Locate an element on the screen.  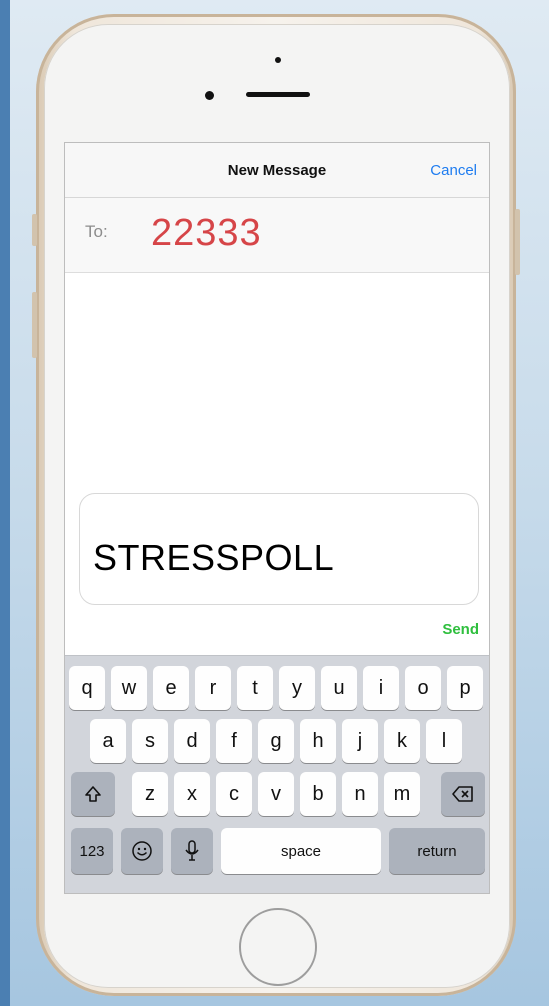
emoji-key is located at coordinates (142, 851).